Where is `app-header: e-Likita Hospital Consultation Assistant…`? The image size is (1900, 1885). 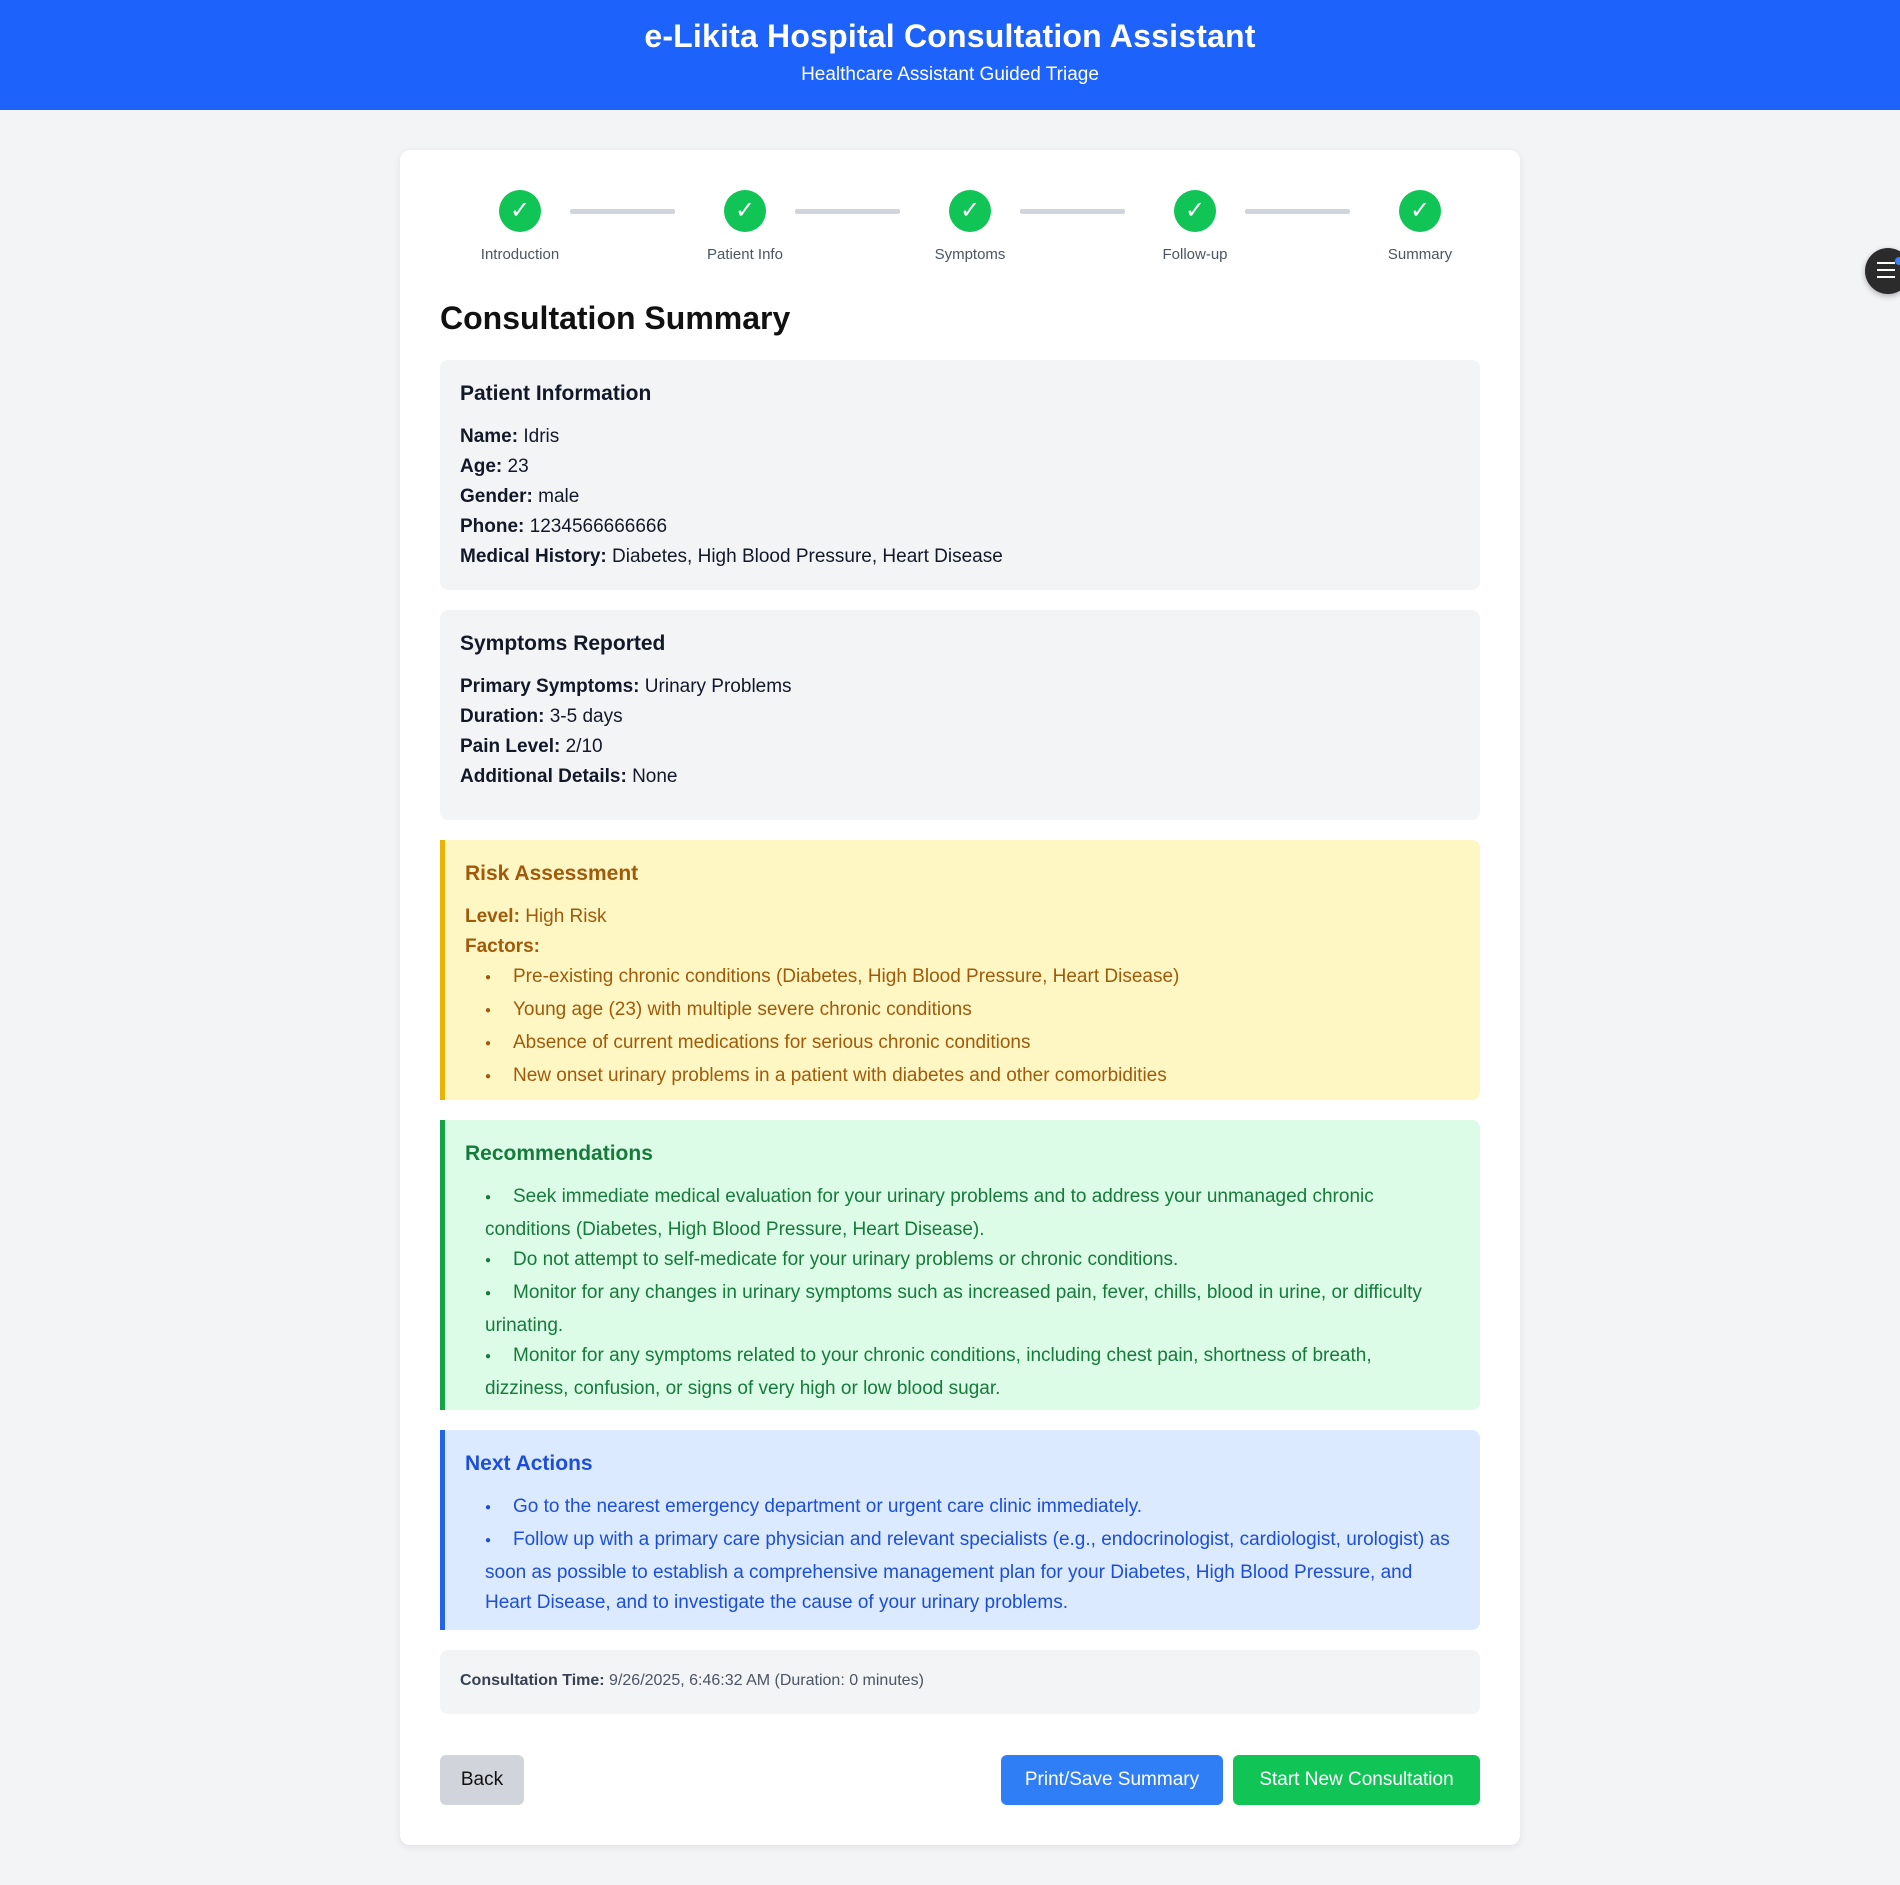 app-header: e-Likita Hospital Consultation Assistant… is located at coordinates (950, 55).